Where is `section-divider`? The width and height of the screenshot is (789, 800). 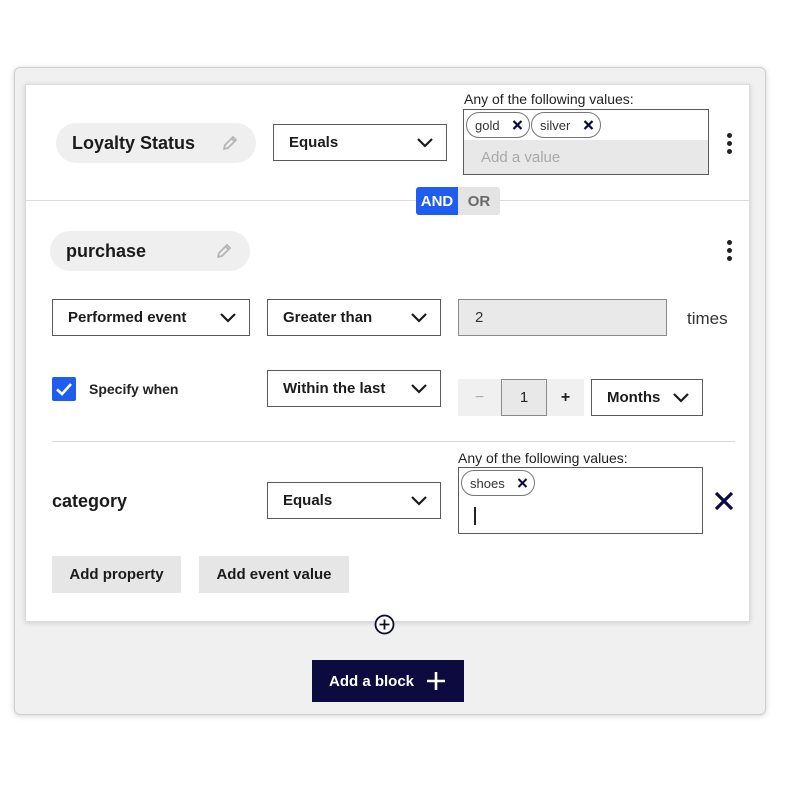 section-divider is located at coordinates (393, 441).